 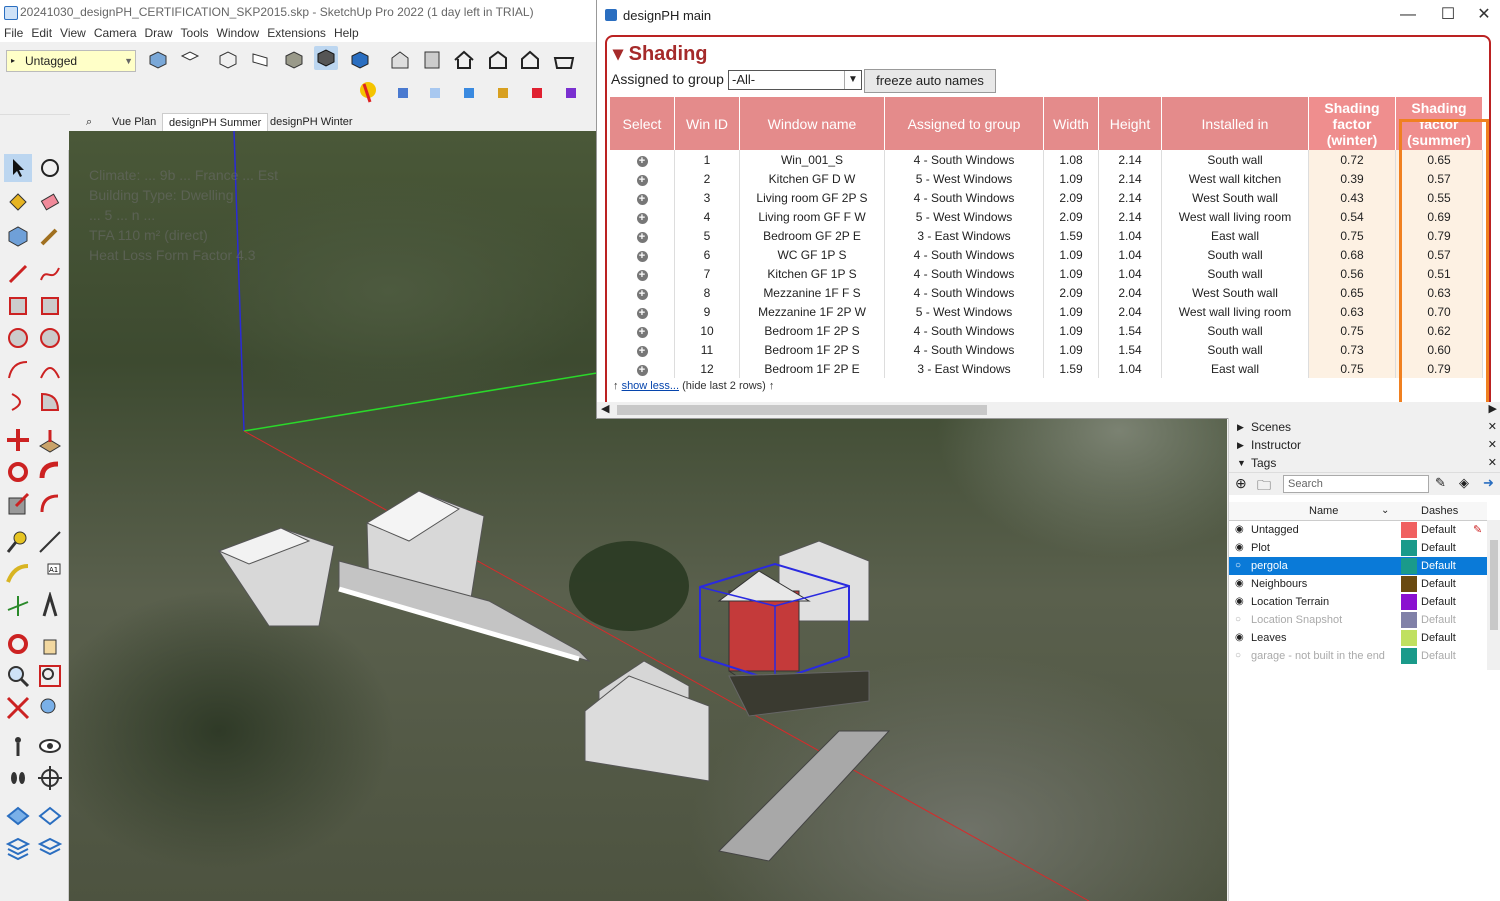 I want to click on tag-row-pergola: ○ pergola Default, so click(x=1358, y=566).